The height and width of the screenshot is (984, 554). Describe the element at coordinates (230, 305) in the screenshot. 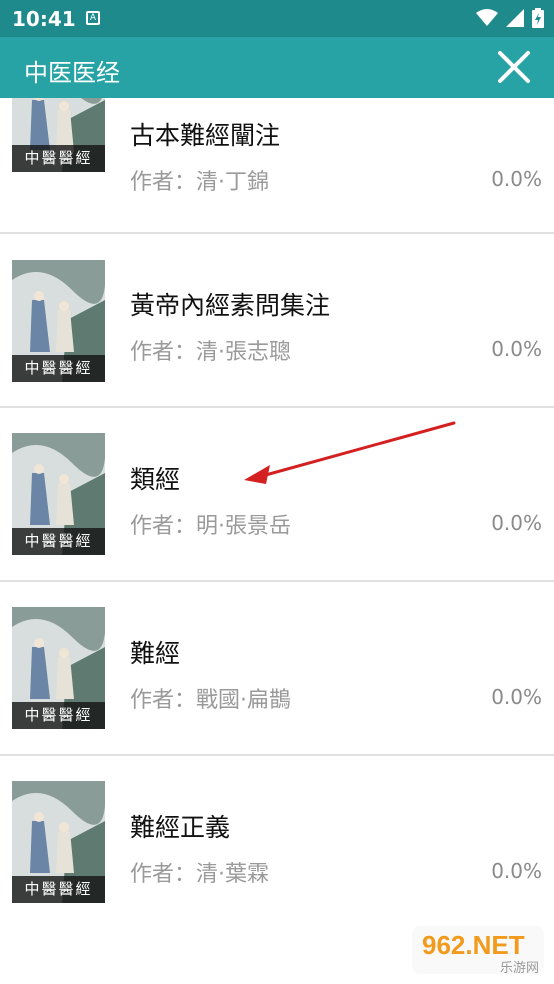

I see `book-title: 黃帝內經素問集注` at that location.